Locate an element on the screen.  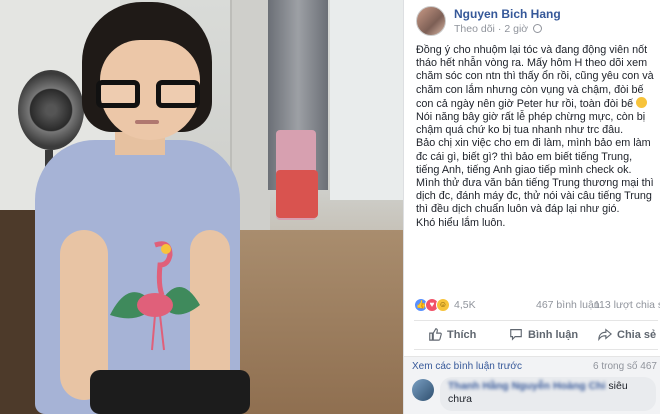
photo-window is located at coordinates (366, 100).